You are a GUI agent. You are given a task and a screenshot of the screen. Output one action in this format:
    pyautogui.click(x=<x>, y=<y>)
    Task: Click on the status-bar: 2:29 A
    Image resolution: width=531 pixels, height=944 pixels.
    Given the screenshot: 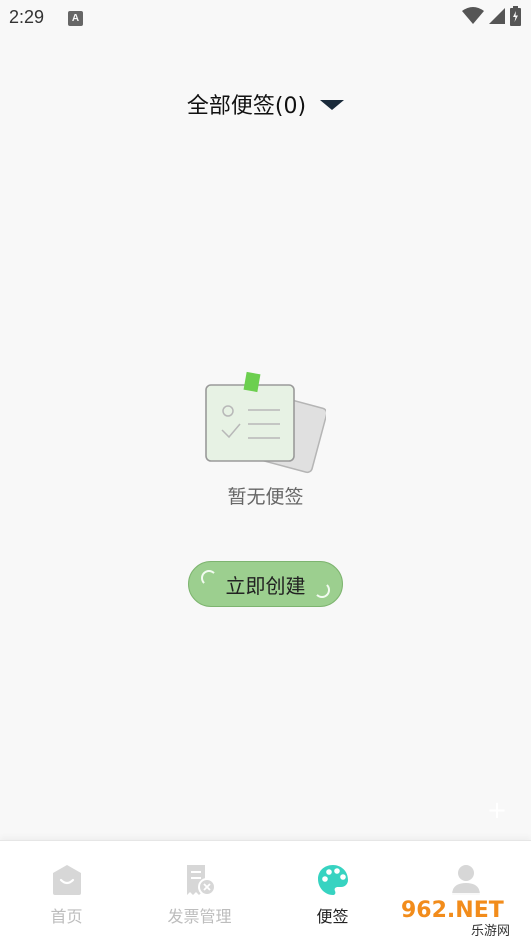 What is the action you would take?
    pyautogui.click(x=265, y=18)
    